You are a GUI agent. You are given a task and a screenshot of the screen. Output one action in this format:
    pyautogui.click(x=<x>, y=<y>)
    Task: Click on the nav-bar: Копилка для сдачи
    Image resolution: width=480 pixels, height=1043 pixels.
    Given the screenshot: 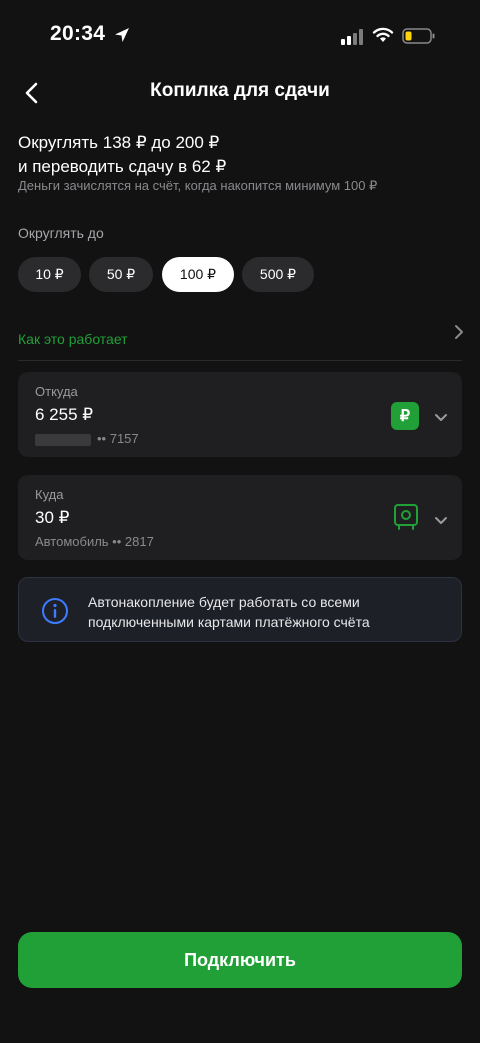 What is the action you would take?
    pyautogui.click(x=240, y=92)
    